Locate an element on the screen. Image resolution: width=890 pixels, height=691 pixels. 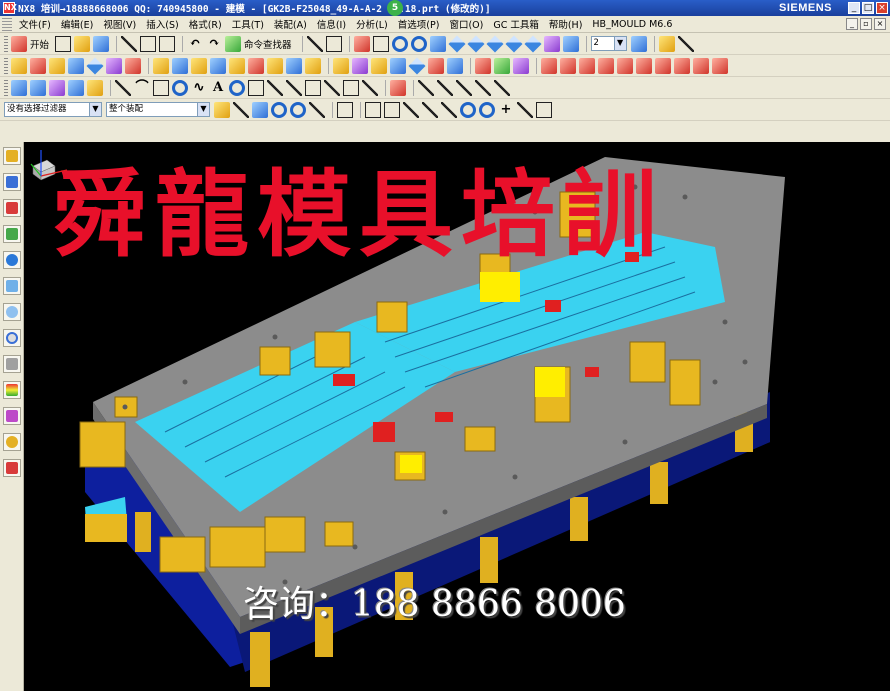
mould-tool-9-icon is located at coordinates (701, 65).